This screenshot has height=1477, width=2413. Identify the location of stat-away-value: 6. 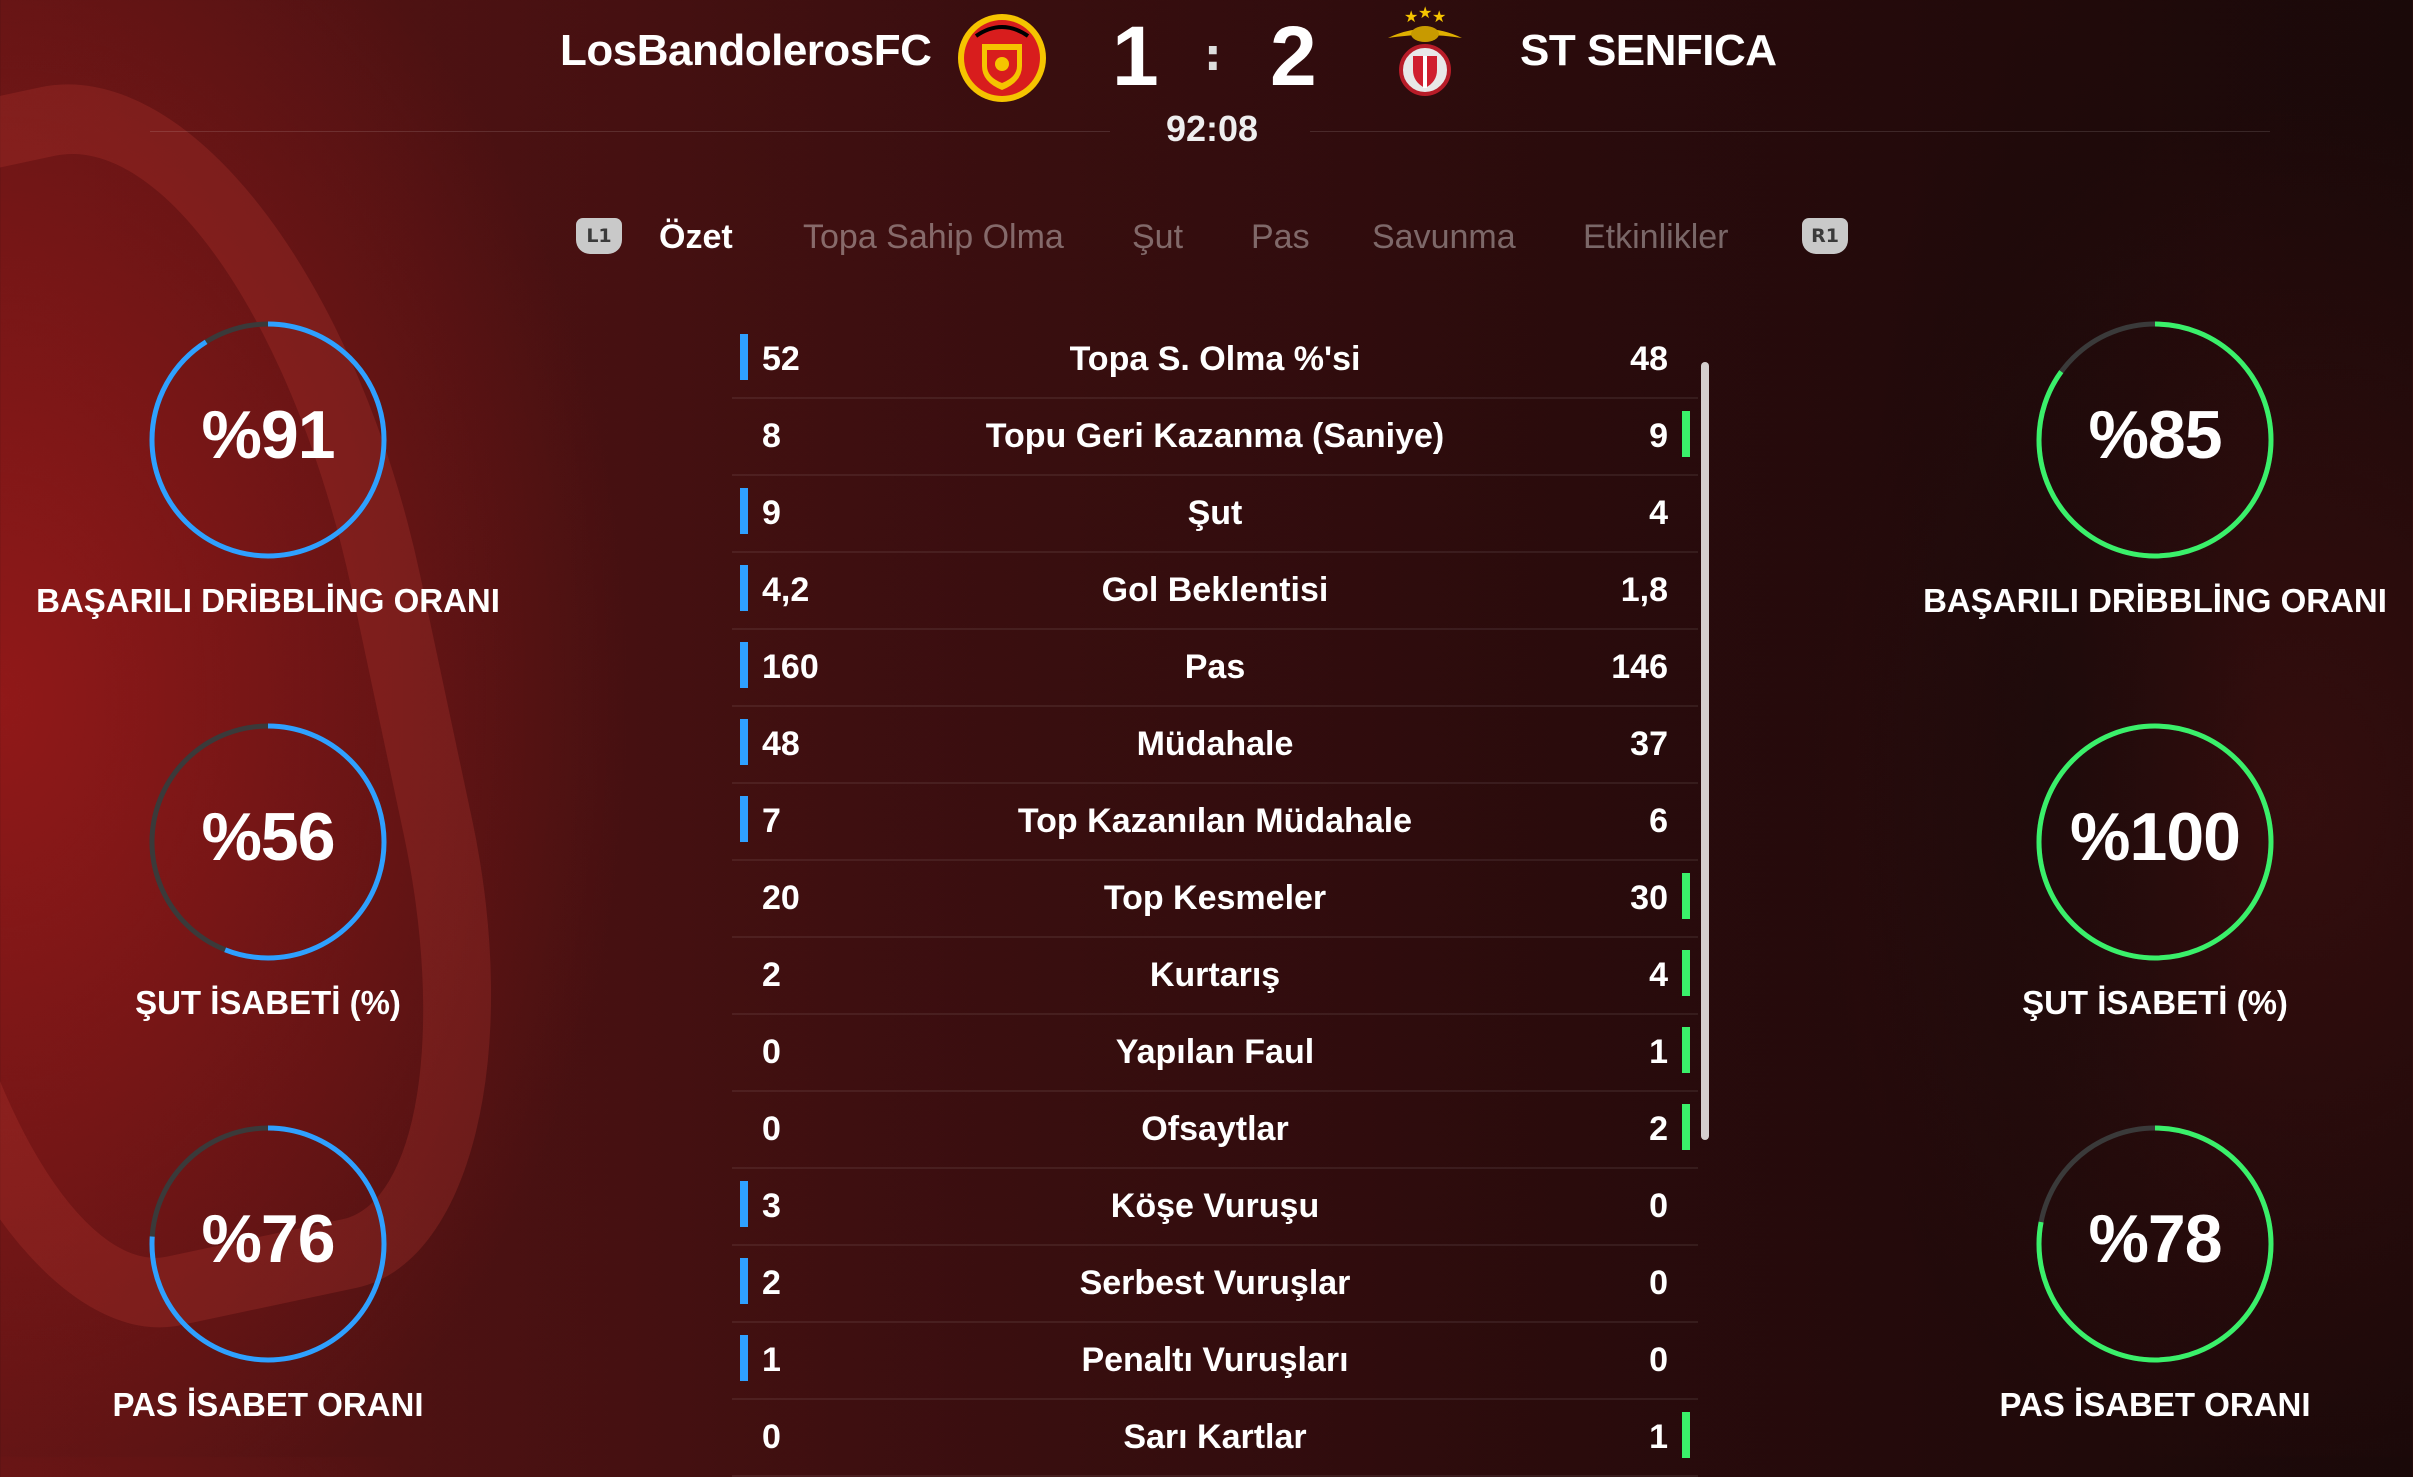
(1658, 821).